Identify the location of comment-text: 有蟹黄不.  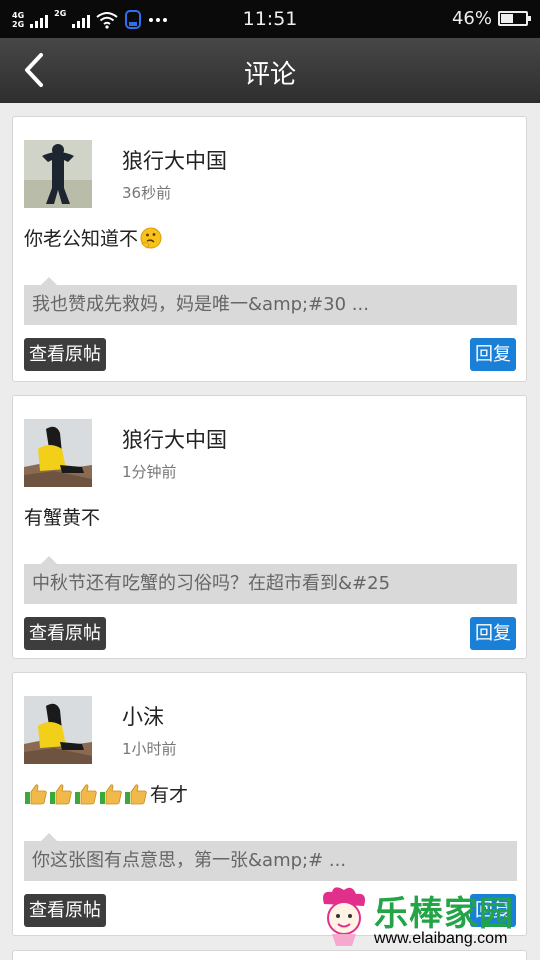
(62, 518).